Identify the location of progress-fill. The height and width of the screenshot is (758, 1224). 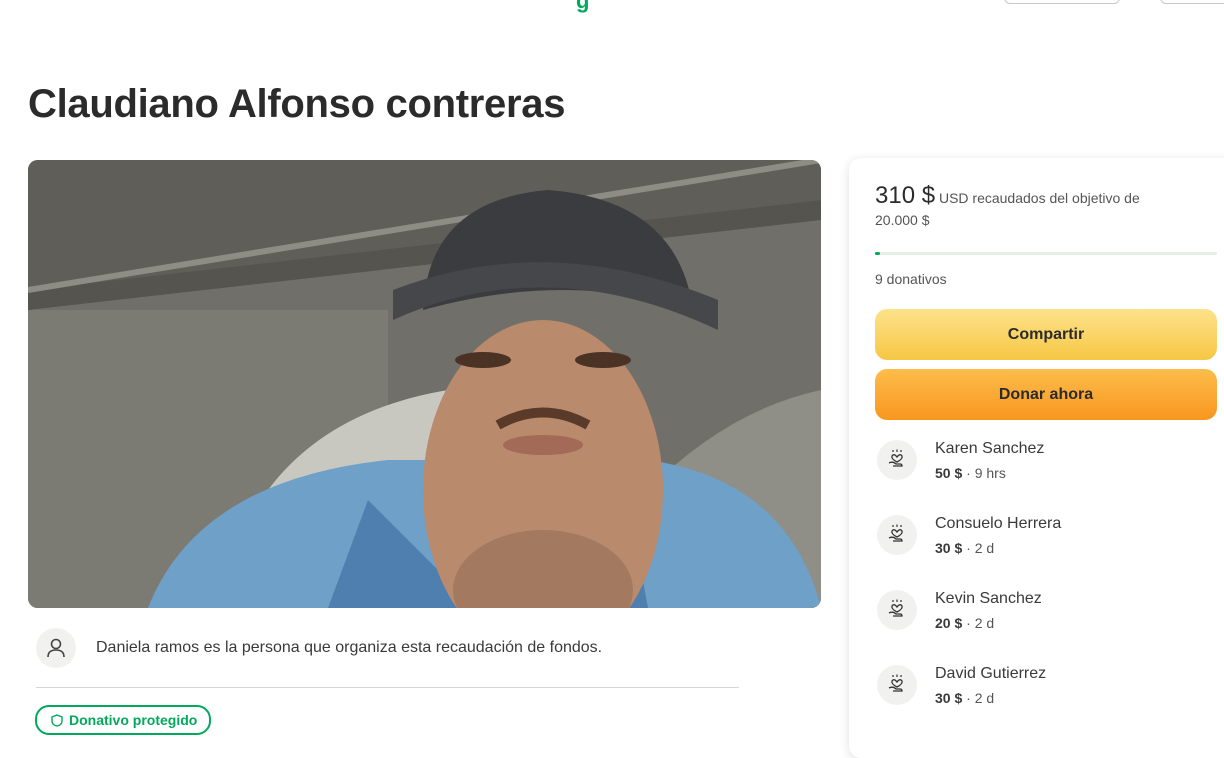
(878, 253).